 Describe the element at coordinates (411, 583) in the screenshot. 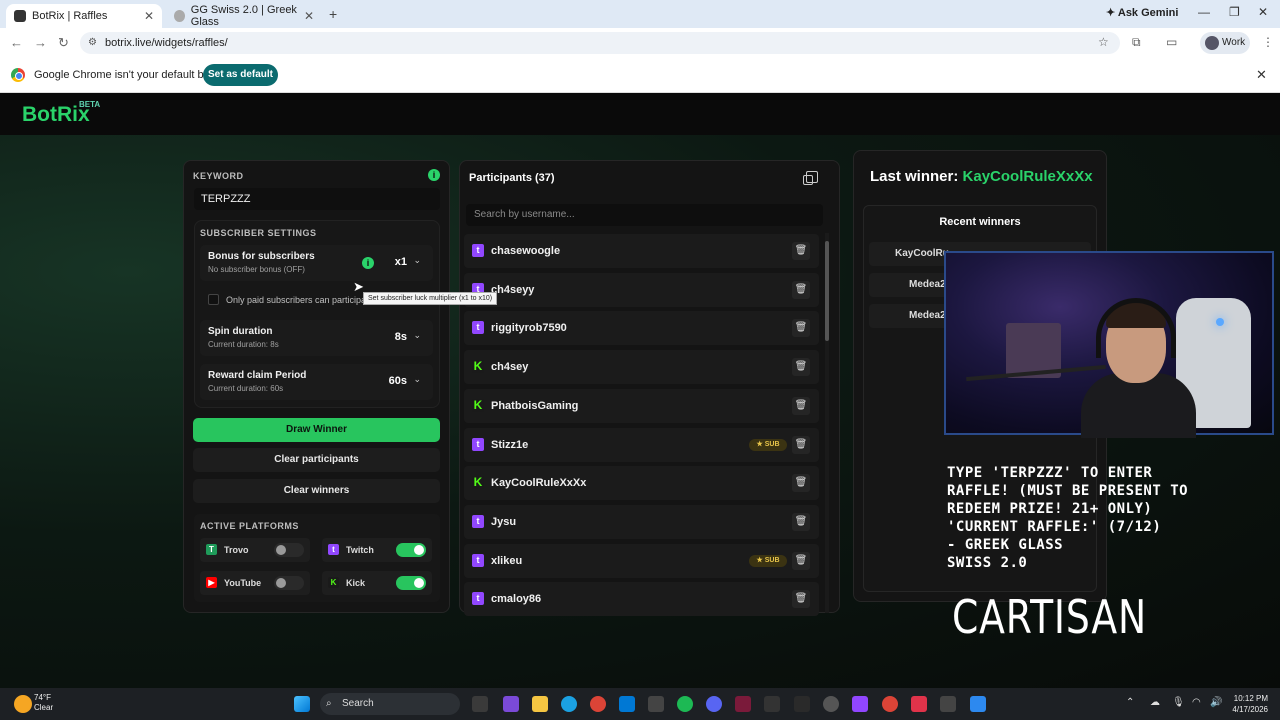

I see `kick-toggle` at that location.